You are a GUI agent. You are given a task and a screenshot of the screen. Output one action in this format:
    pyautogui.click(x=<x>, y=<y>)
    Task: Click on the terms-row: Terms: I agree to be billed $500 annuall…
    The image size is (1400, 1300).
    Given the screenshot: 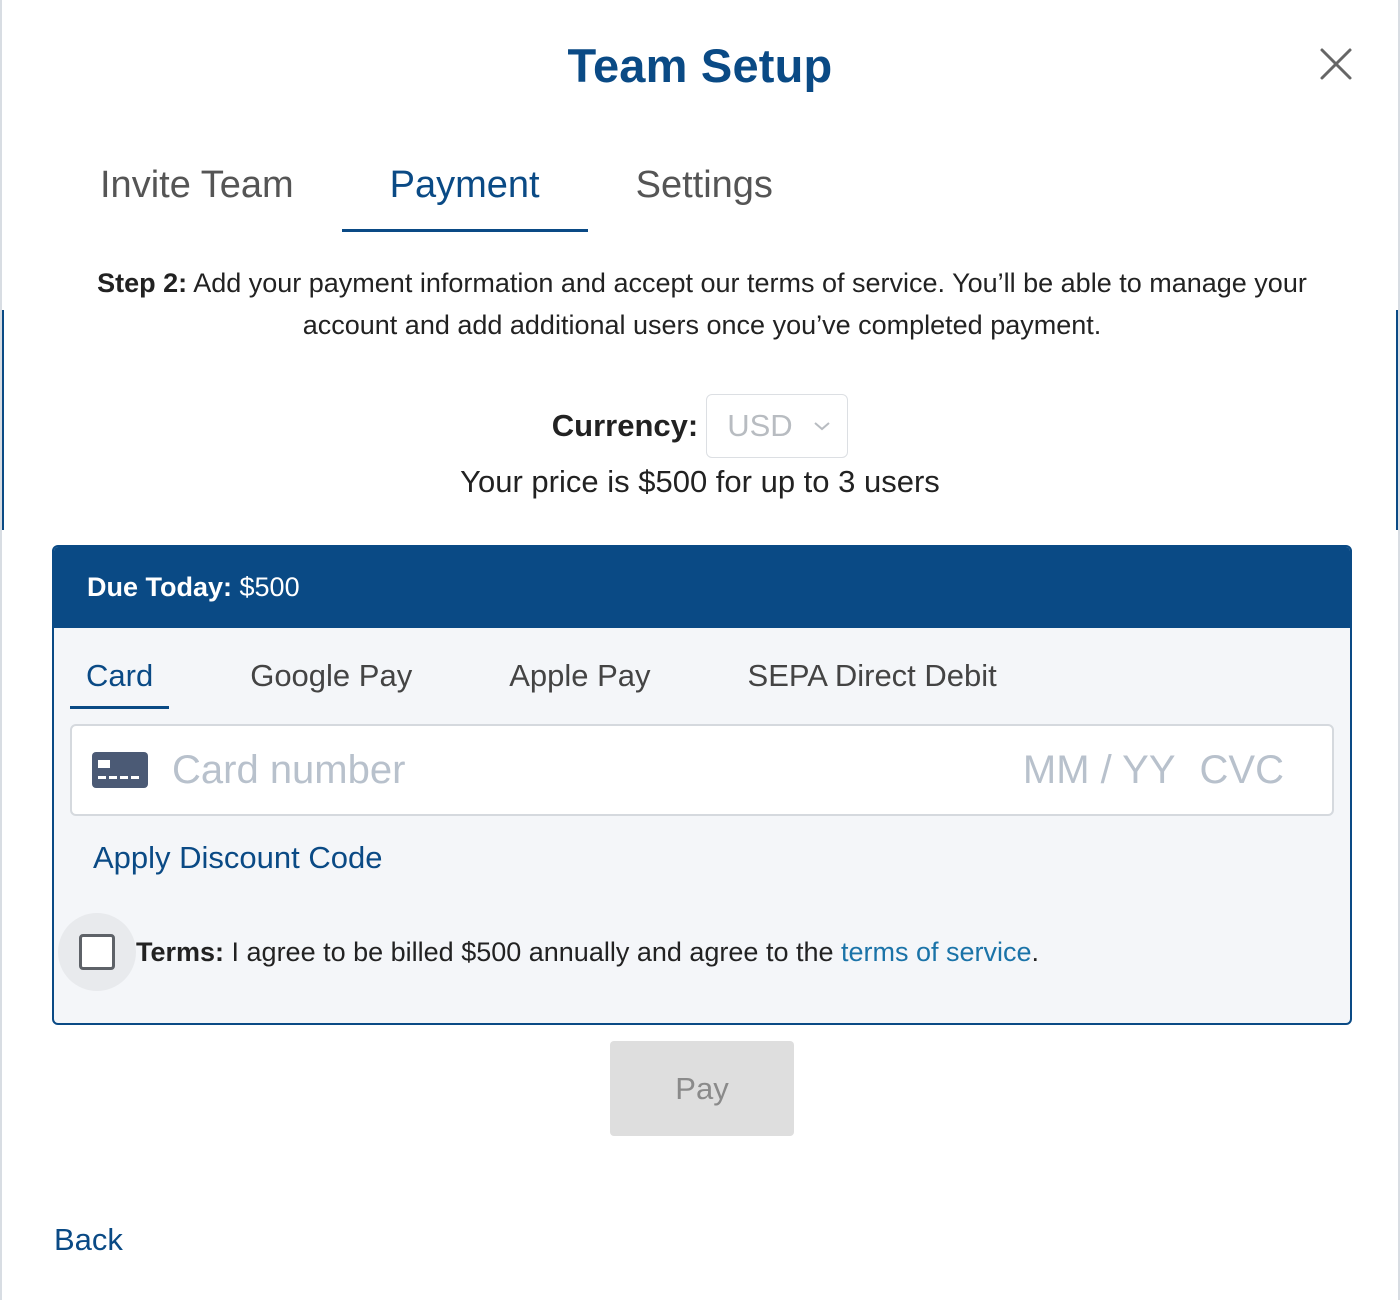 What is the action you would take?
    pyautogui.click(x=548, y=952)
    